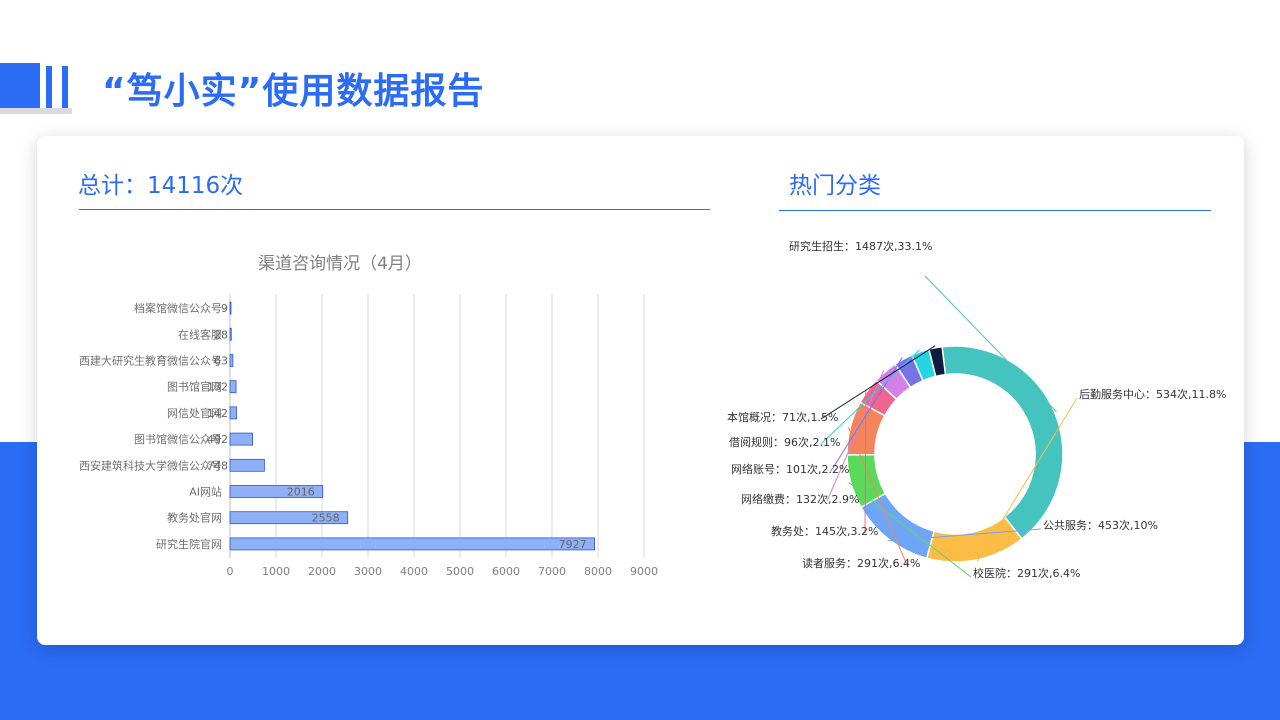 The image size is (1280, 720). I want to click on title-decor-block, so click(20, 86).